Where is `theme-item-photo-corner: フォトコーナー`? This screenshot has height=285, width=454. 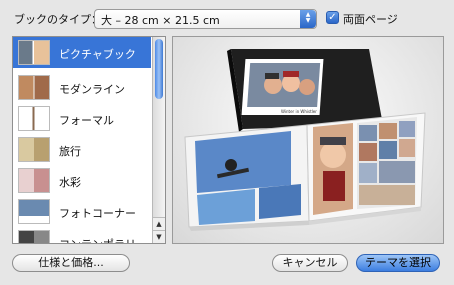 theme-item-photo-corner: フォトコーナー is located at coordinates (82, 211).